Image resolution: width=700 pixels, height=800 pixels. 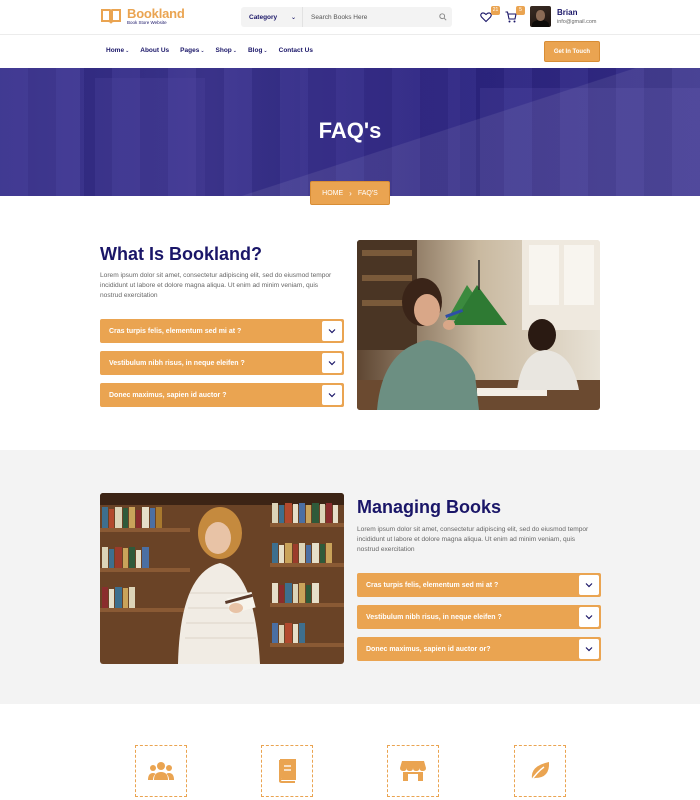 I want to click on user-email: info@gmail.com, so click(x=577, y=22).